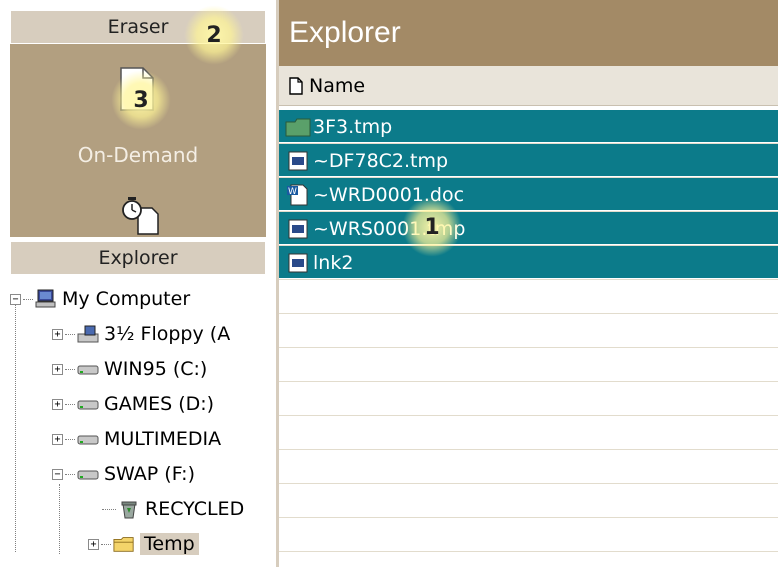  I want to click on callout-number: 1, so click(432, 227).